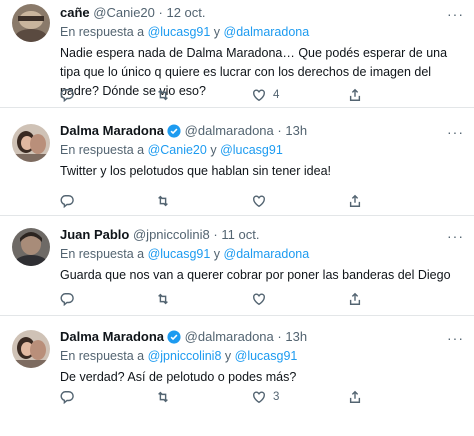 This screenshot has height=436, width=474. What do you see at coordinates (185, 356) in the screenshot?
I see `mention-link: @jpniccolini8` at bounding box center [185, 356].